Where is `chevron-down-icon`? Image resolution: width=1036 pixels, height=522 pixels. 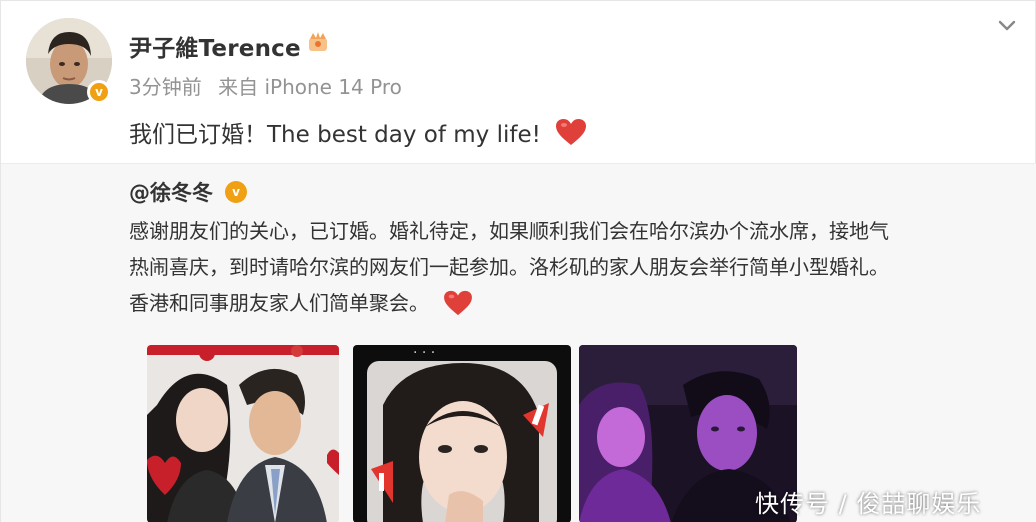 chevron-down-icon is located at coordinates (1007, 25).